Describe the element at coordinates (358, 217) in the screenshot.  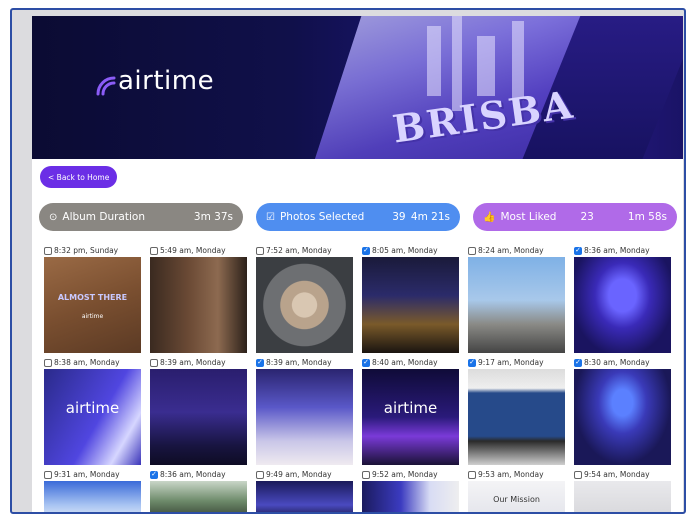
I see `photos-selected-bar: ☑ Photos Selected 39 4m 21s` at that location.